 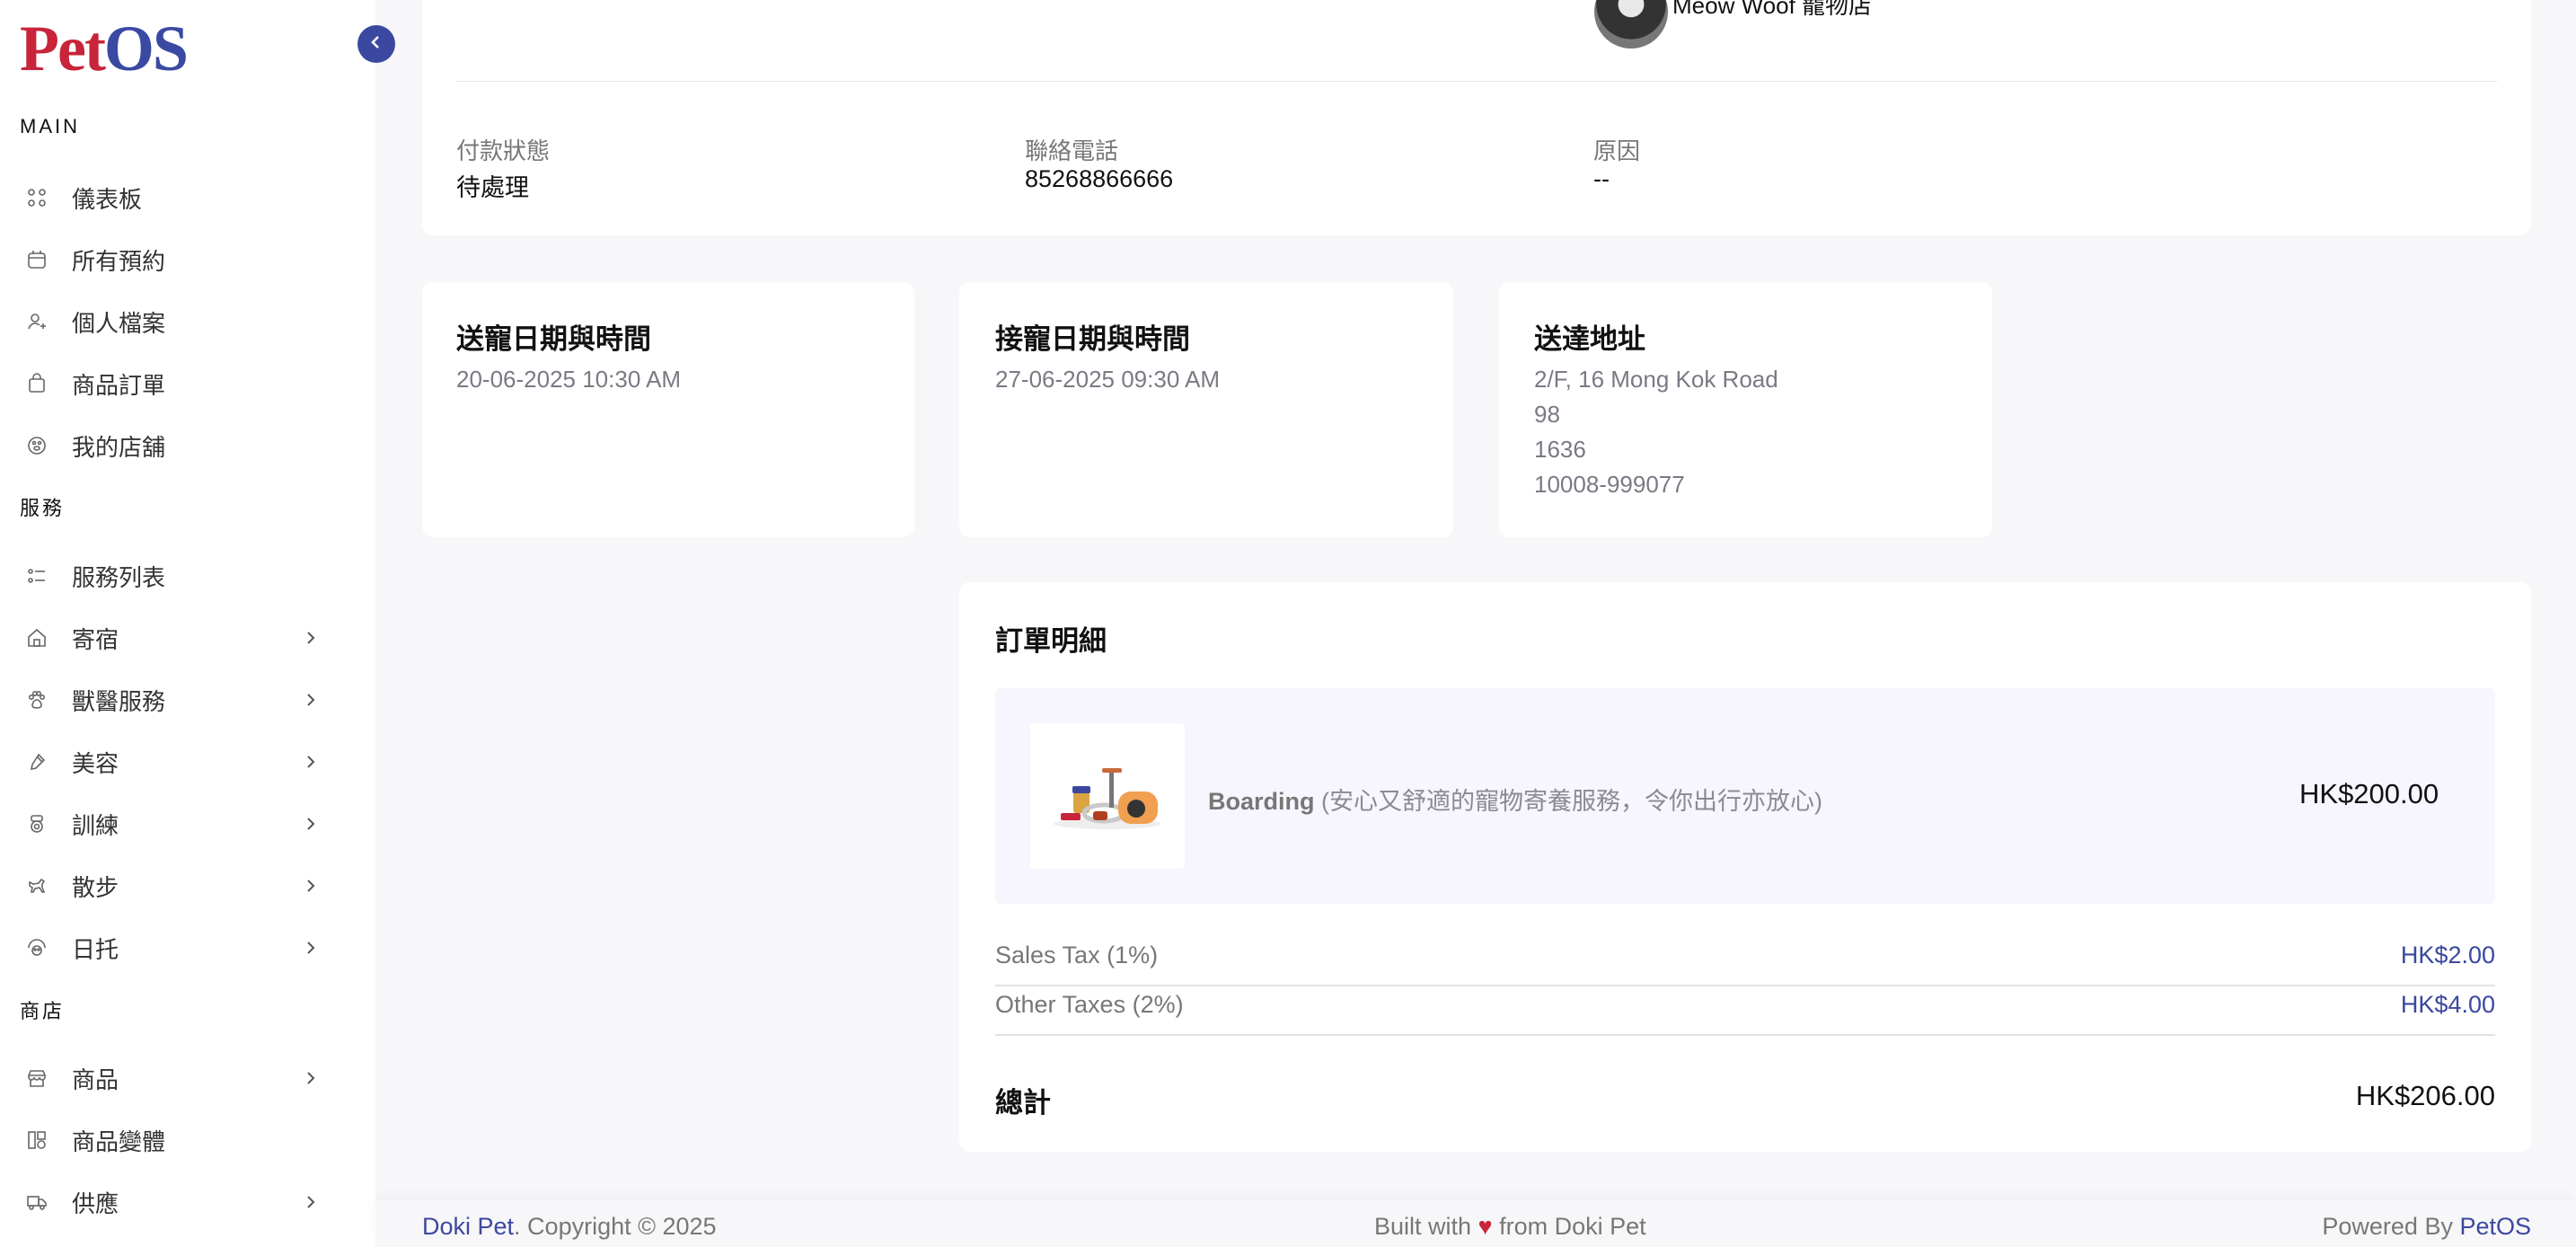 What do you see at coordinates (37, 321) in the screenshot?
I see `user-plus-icon` at bounding box center [37, 321].